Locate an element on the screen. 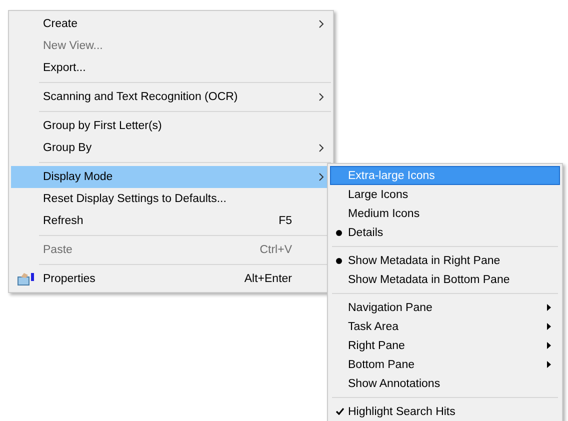  menu-item: Task Area is located at coordinates (445, 326).